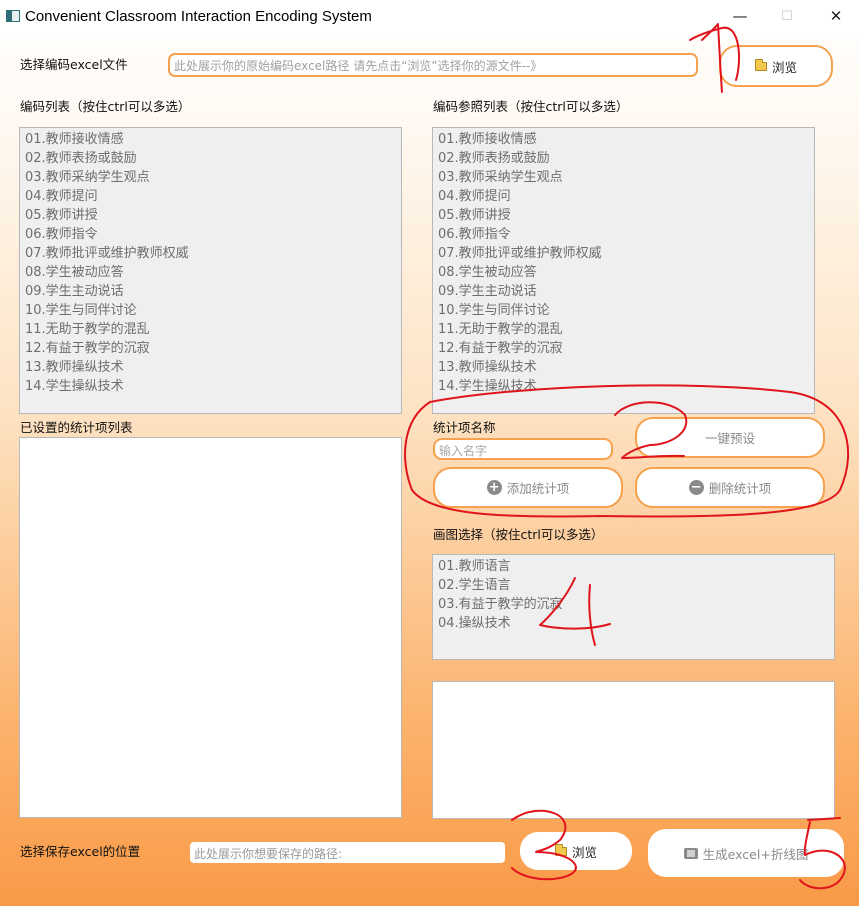 The width and height of the screenshot is (859, 906). I want to click on close-button: ✕, so click(836, 16).